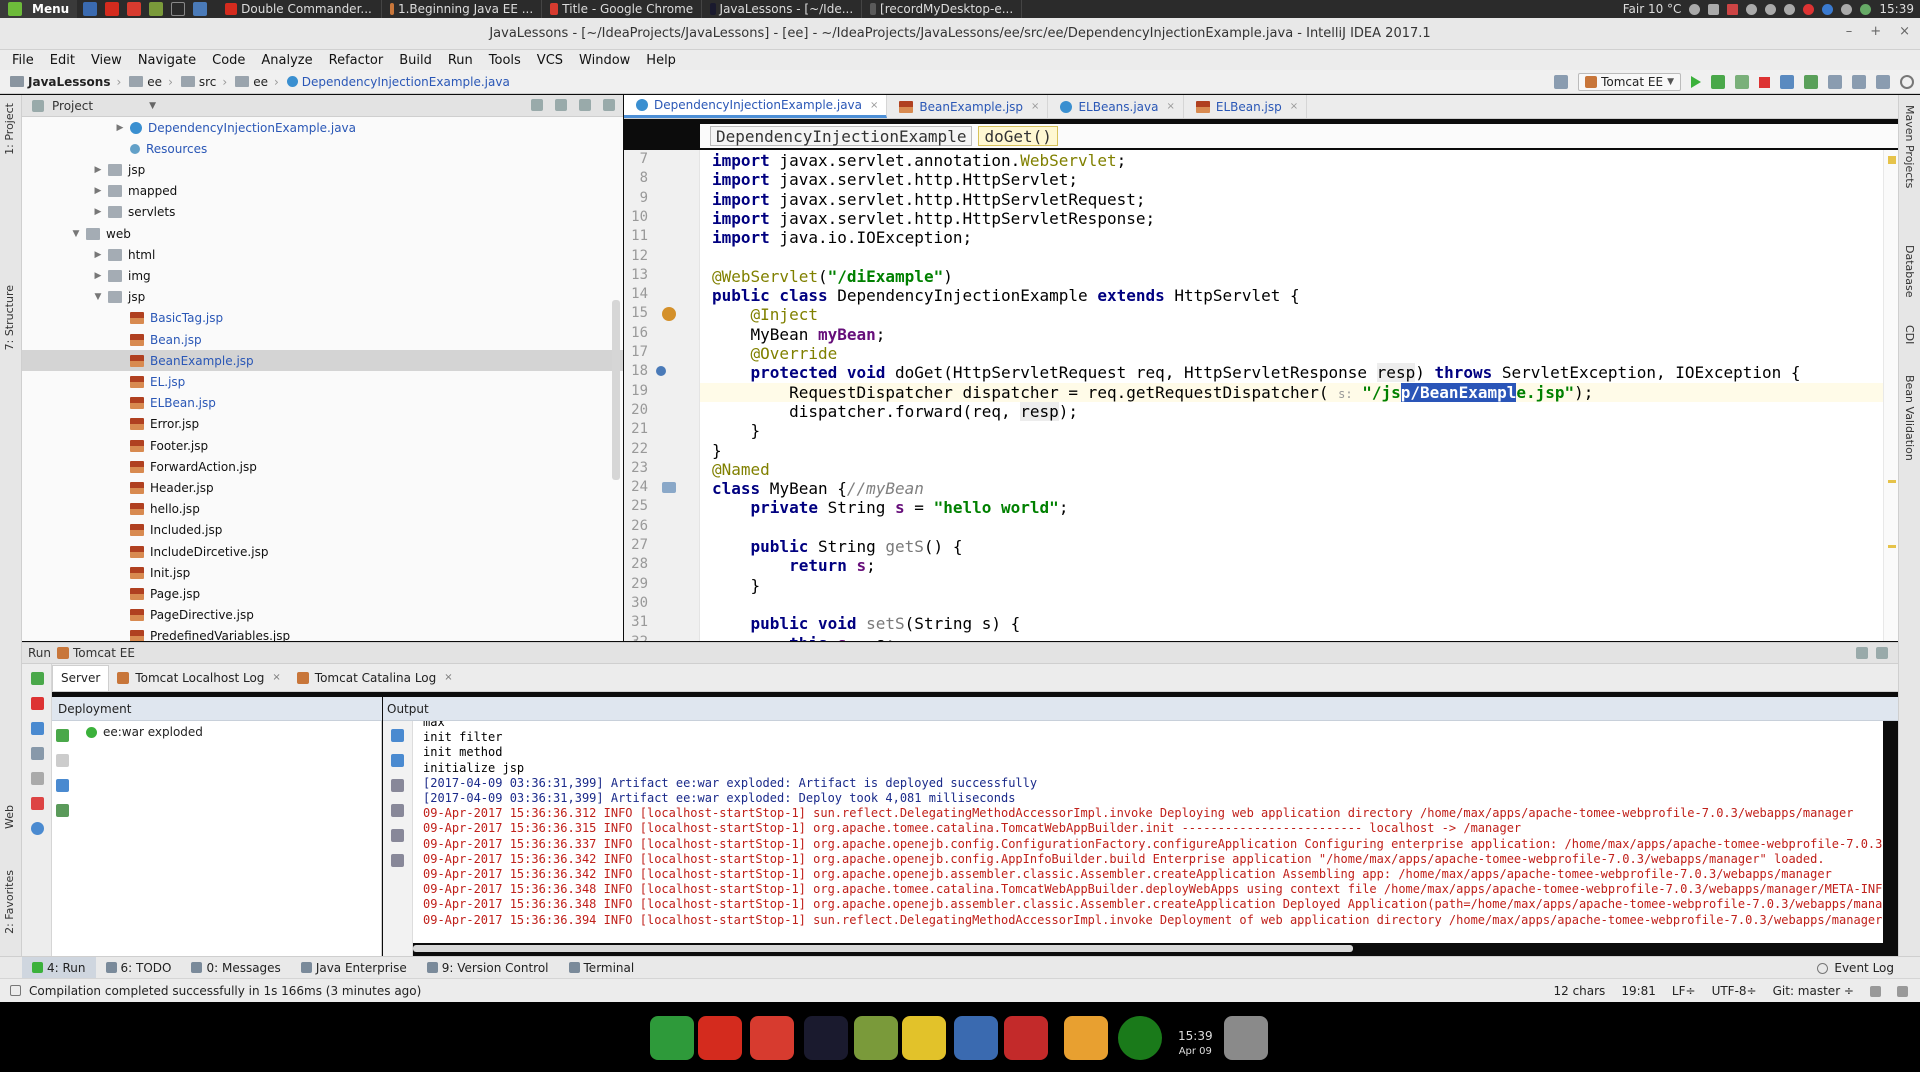 This screenshot has width=1920, height=1072. What do you see at coordinates (37, 803) in the screenshot?
I see `close-run-icon` at bounding box center [37, 803].